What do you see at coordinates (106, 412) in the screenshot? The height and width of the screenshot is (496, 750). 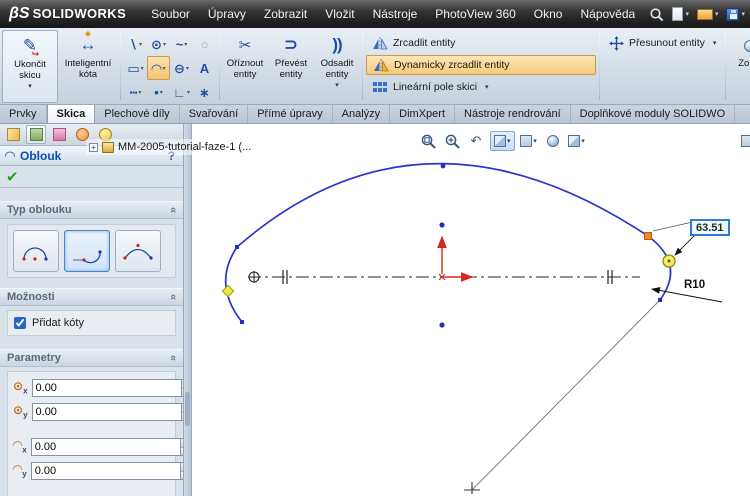 I see `center-y-input` at bounding box center [106, 412].